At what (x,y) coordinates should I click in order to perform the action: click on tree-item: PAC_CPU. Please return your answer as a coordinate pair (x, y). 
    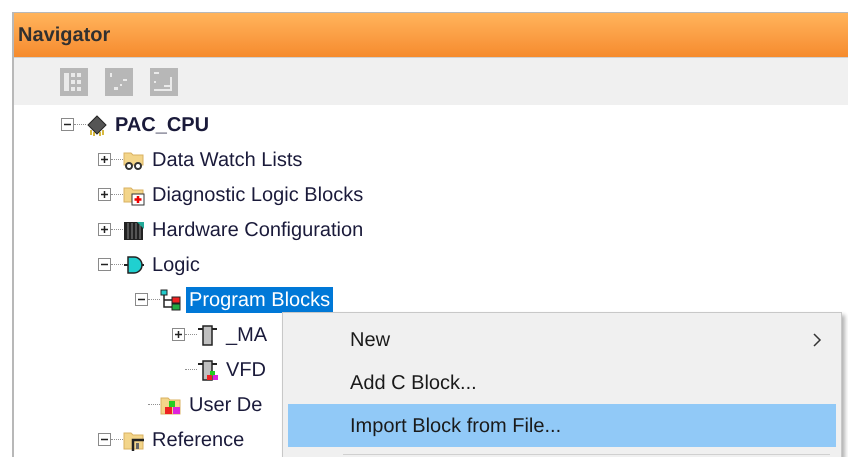
    Looking at the image, I should click on (162, 125).